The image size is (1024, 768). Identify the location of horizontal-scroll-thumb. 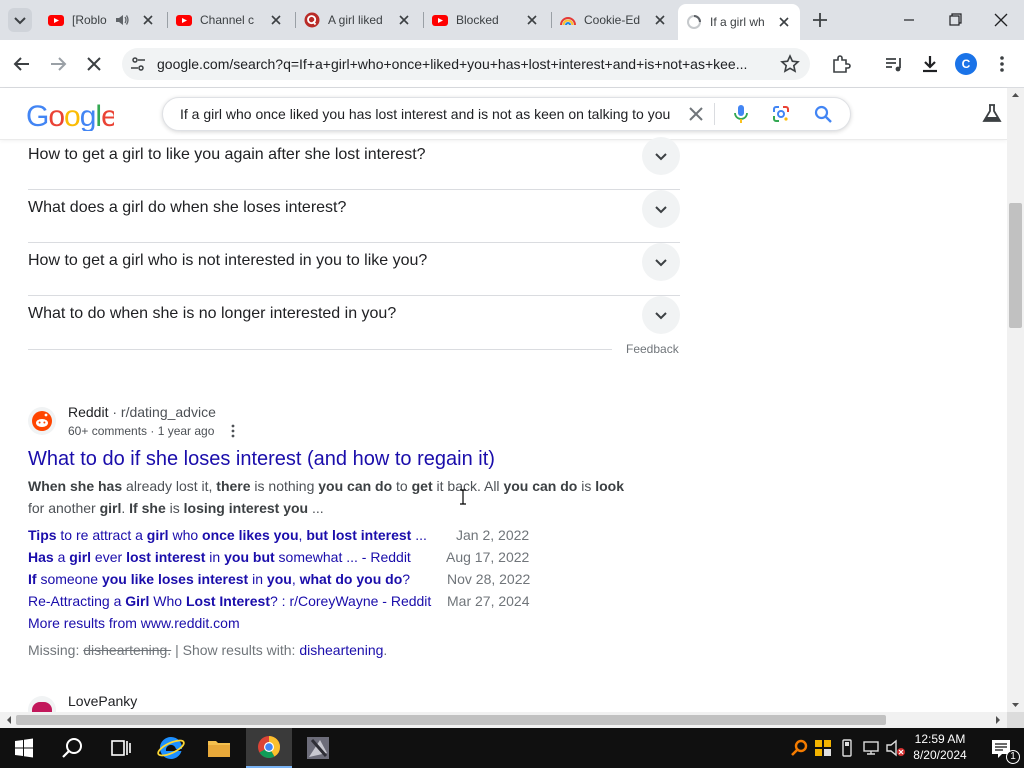
(451, 720).